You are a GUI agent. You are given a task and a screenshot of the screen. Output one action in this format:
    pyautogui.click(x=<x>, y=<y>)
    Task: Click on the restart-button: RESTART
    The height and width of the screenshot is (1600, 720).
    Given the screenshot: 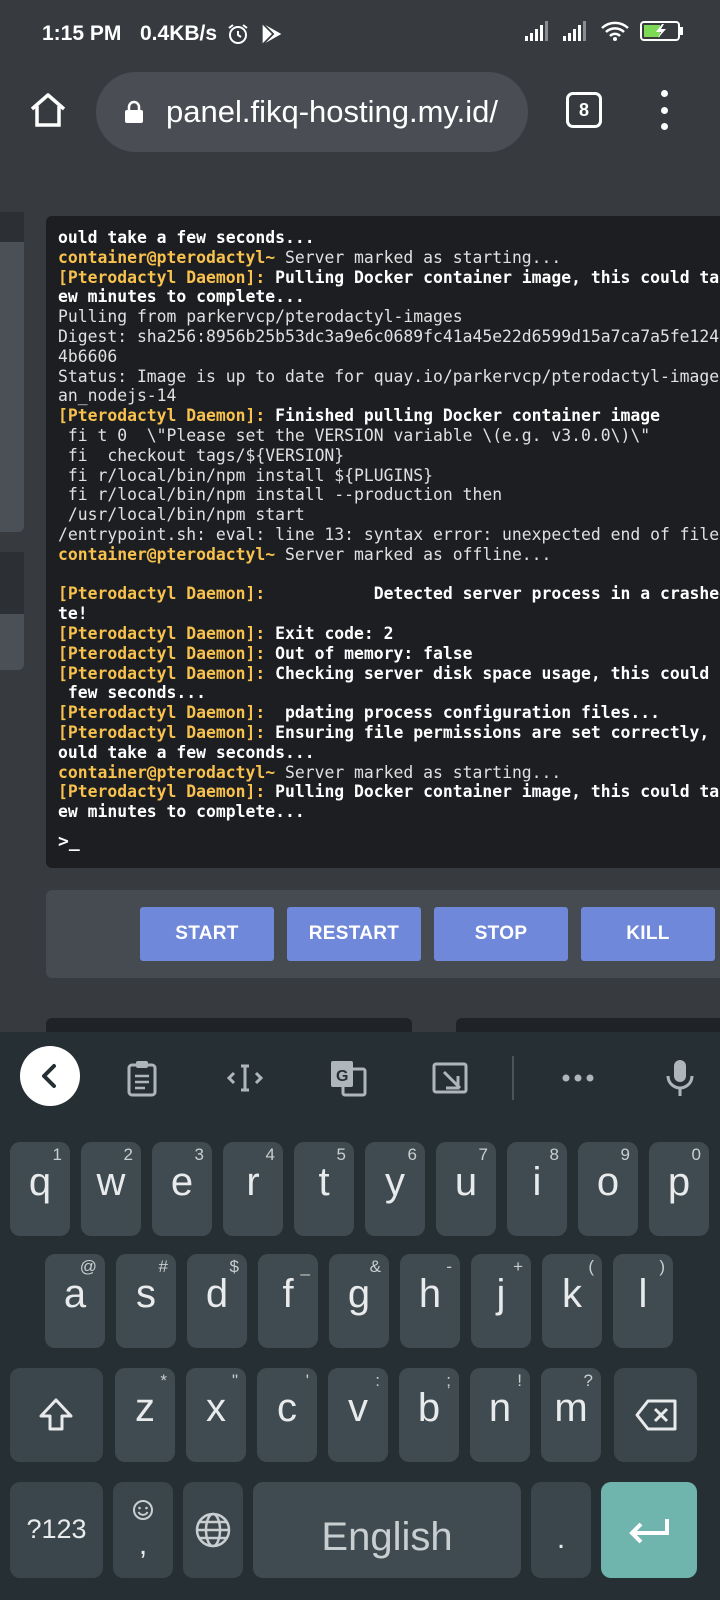 What is the action you would take?
    pyautogui.click(x=354, y=934)
    